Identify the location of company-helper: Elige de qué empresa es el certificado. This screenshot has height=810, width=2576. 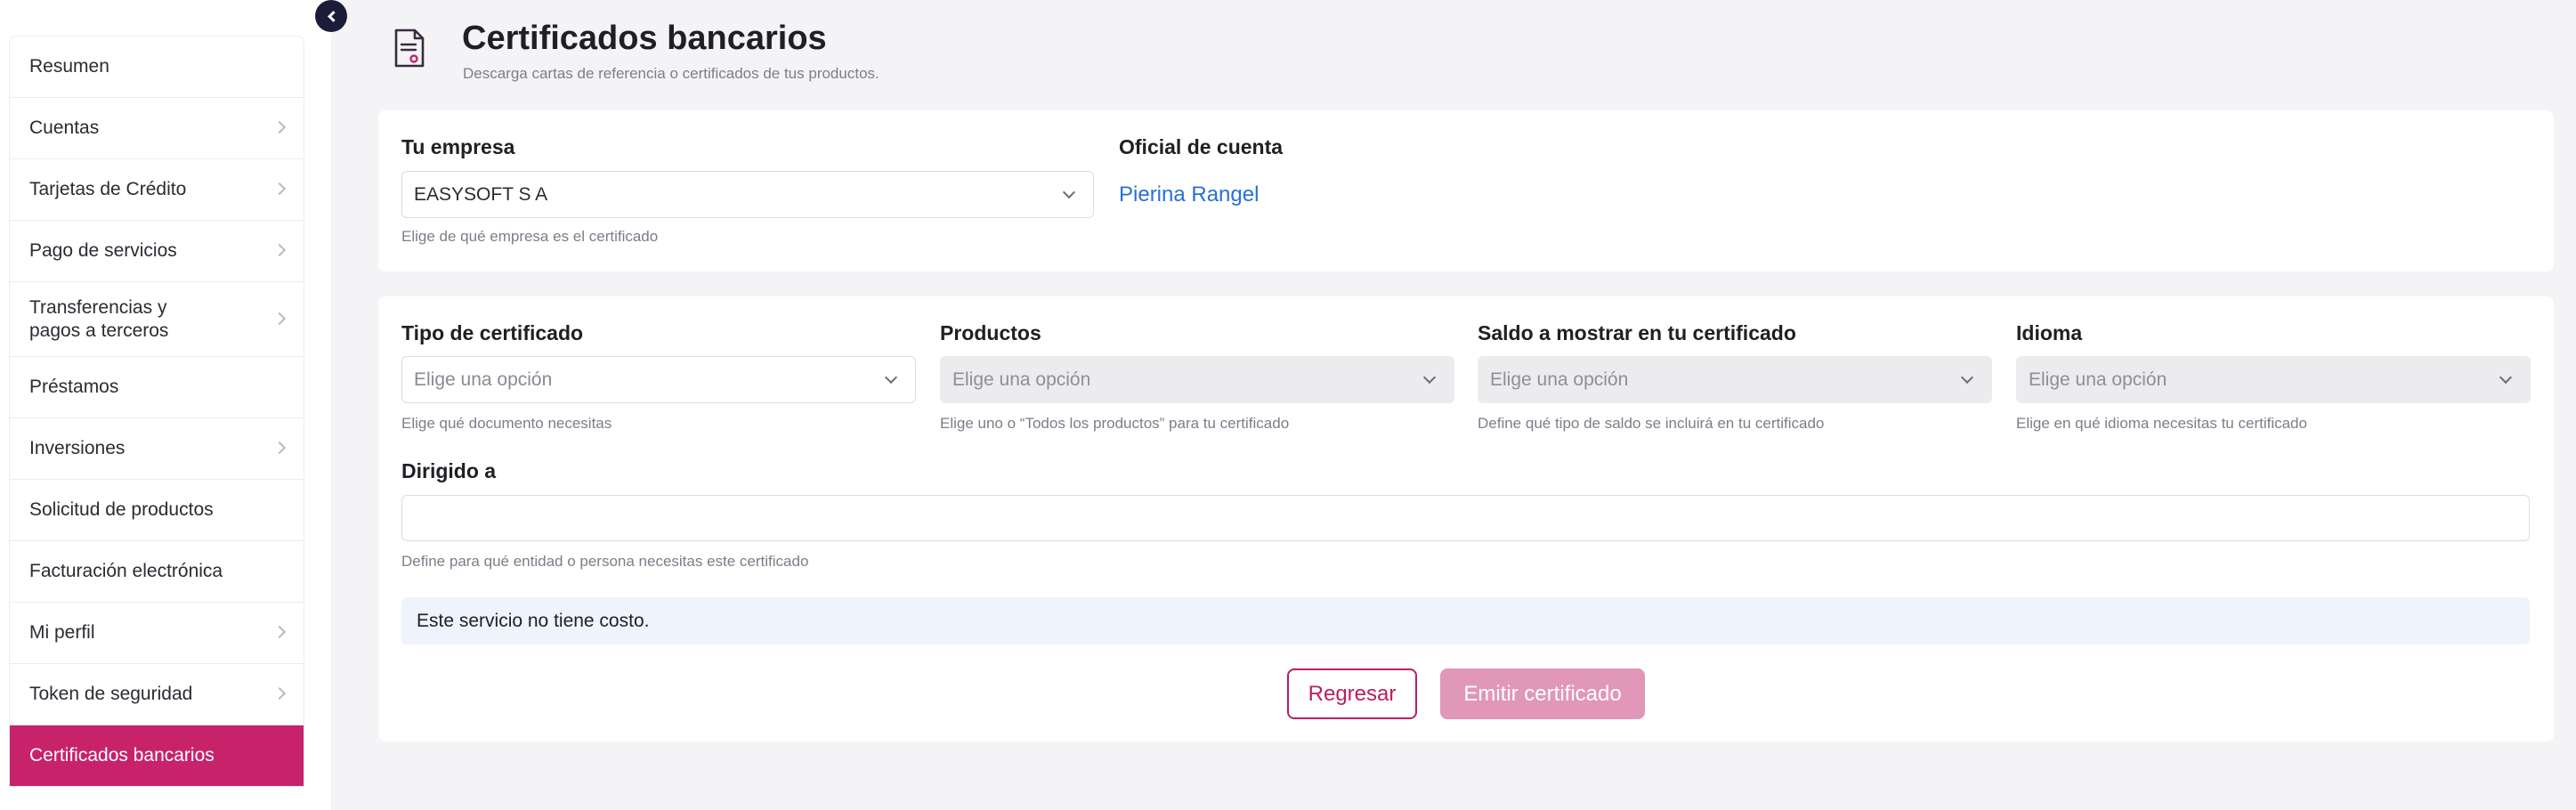
(530, 237).